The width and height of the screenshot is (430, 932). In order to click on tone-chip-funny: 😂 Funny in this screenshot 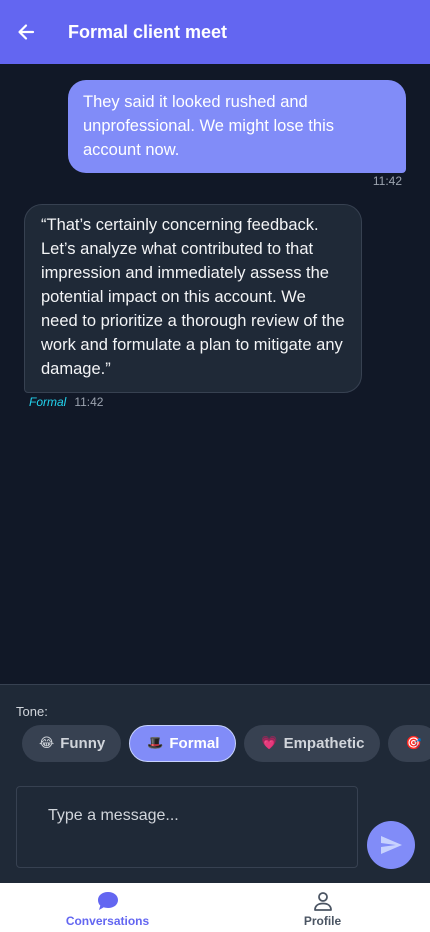, I will do `click(72, 743)`.